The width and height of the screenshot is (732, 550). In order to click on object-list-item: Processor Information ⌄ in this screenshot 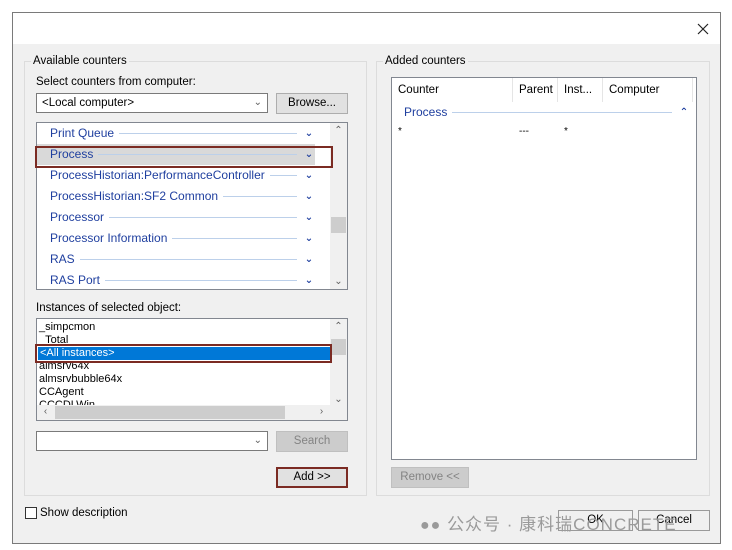, I will do `click(176, 238)`.